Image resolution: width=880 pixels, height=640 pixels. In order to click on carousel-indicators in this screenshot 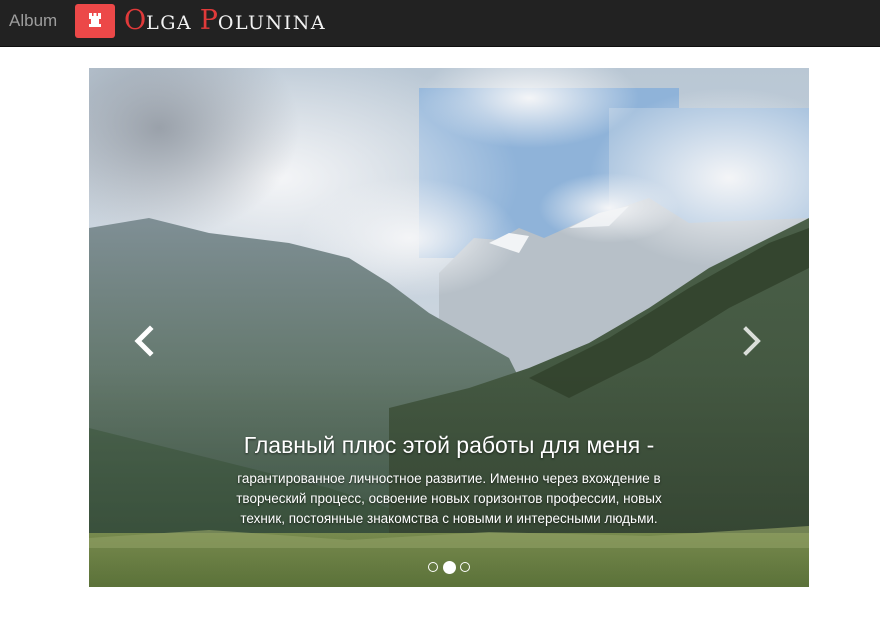, I will do `click(451, 567)`.